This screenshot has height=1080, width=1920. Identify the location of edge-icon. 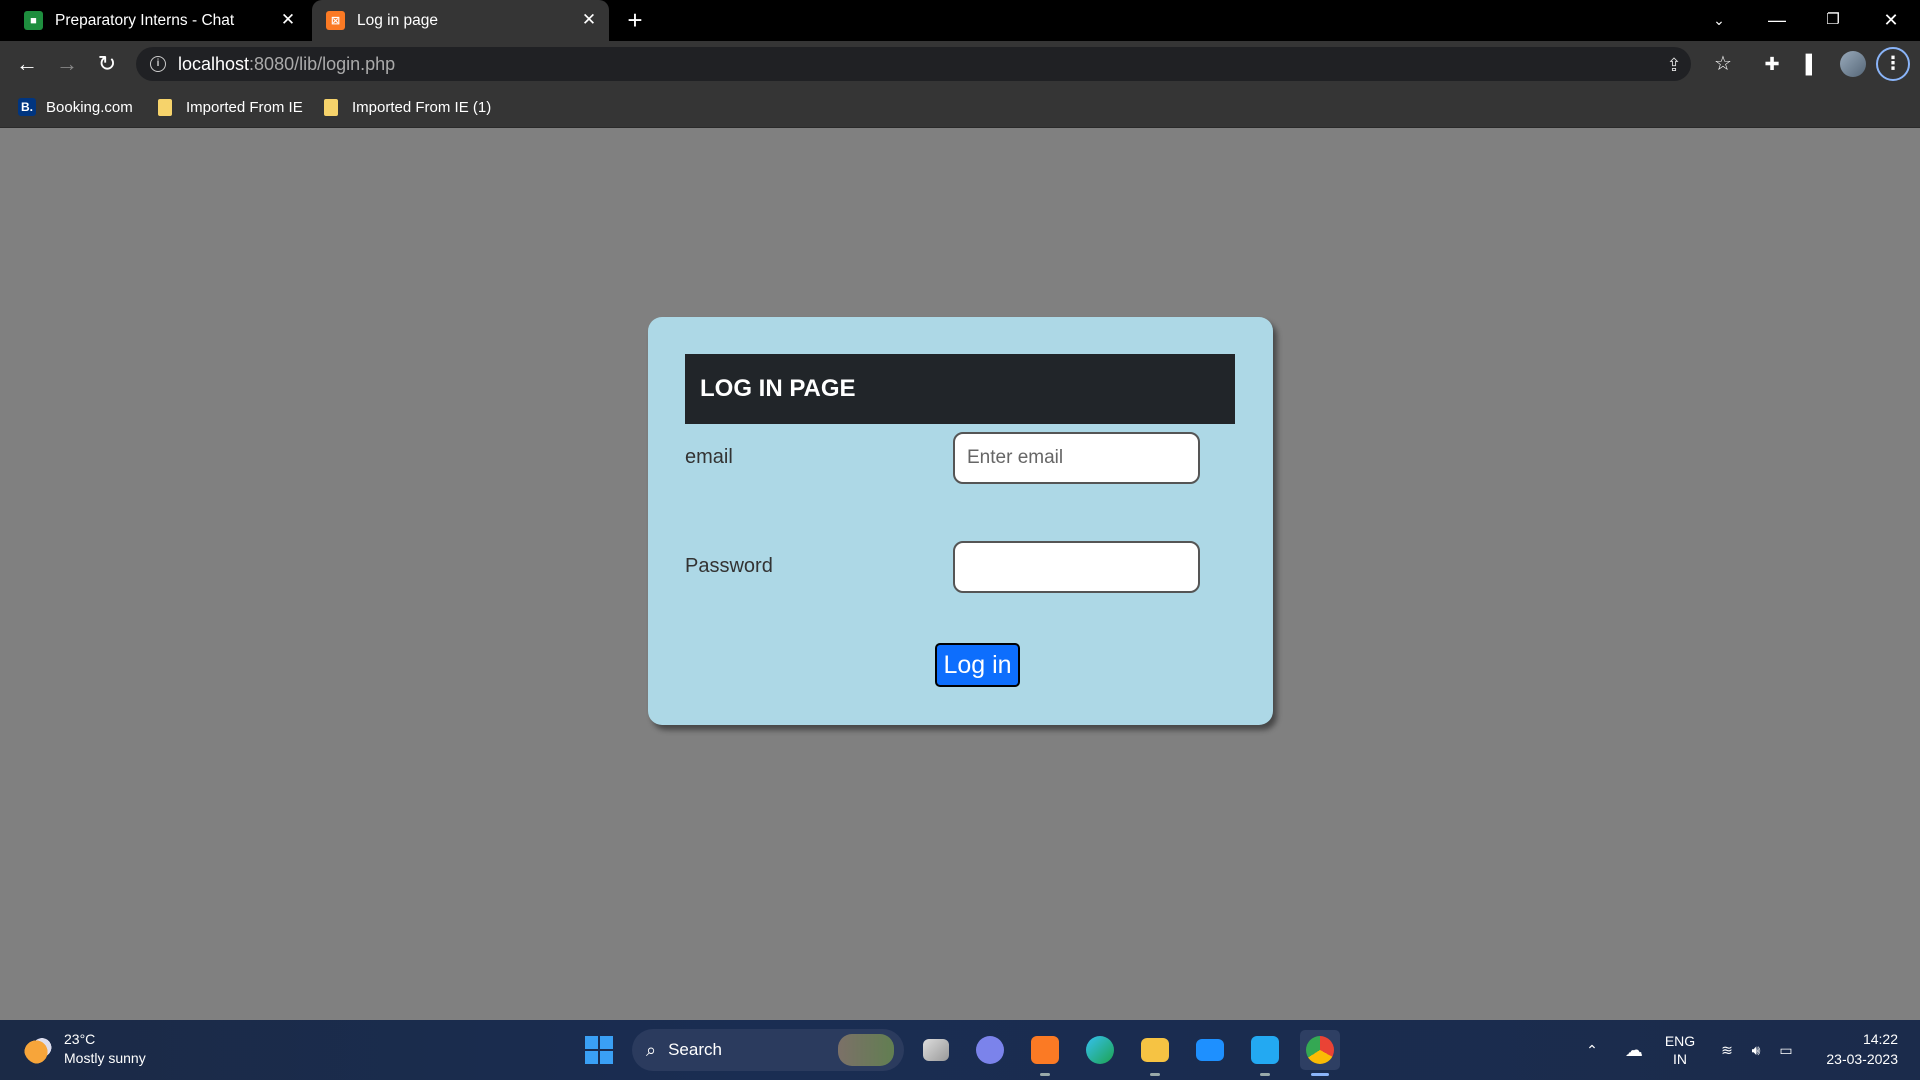
(1100, 1050).